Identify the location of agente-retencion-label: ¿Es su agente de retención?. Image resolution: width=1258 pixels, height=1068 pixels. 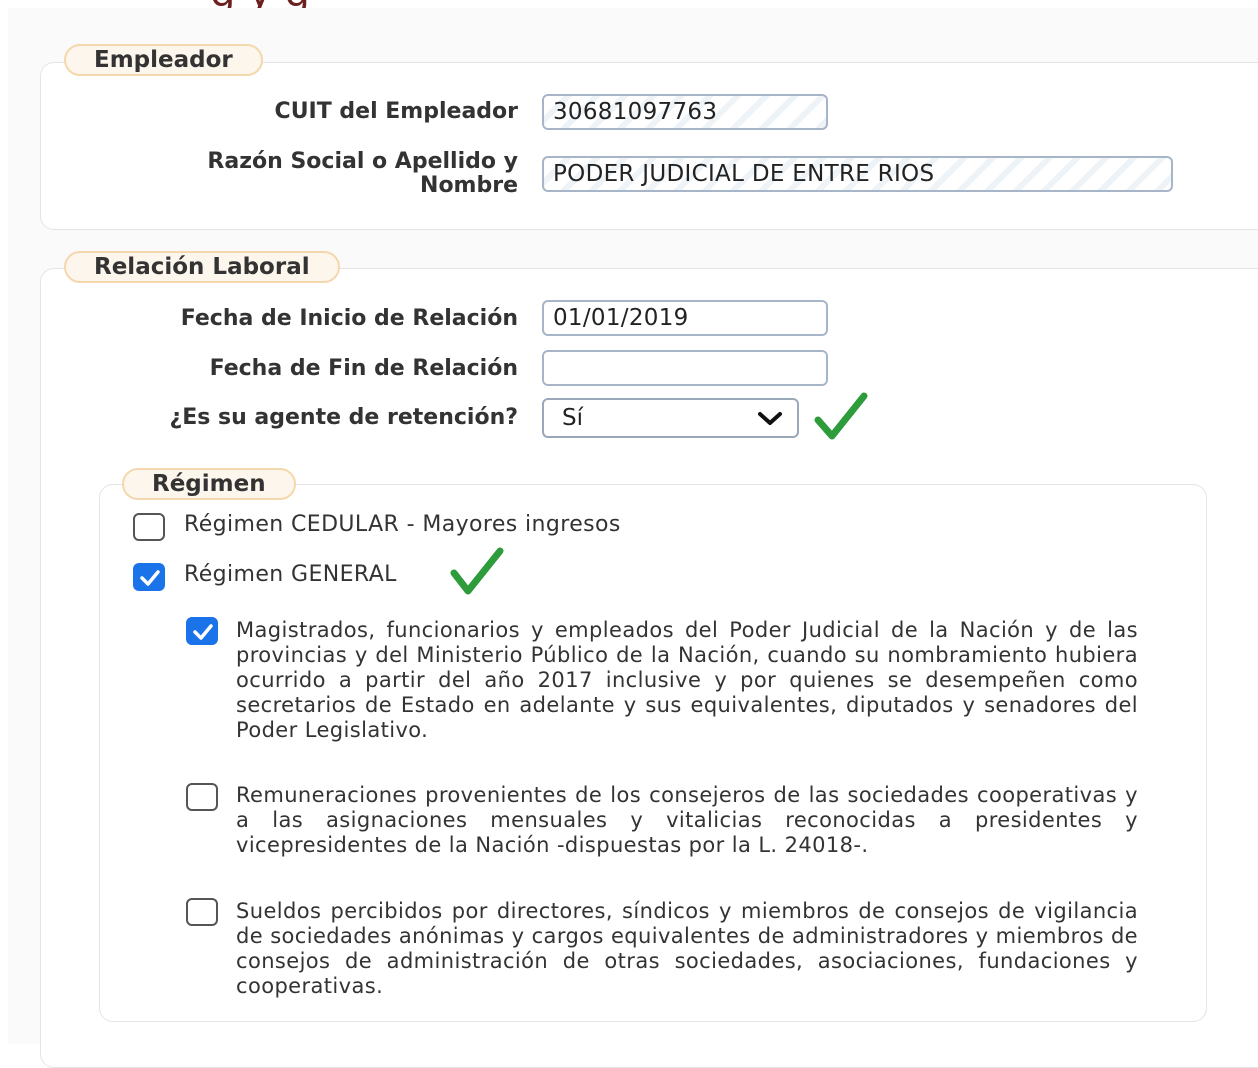
(343, 417).